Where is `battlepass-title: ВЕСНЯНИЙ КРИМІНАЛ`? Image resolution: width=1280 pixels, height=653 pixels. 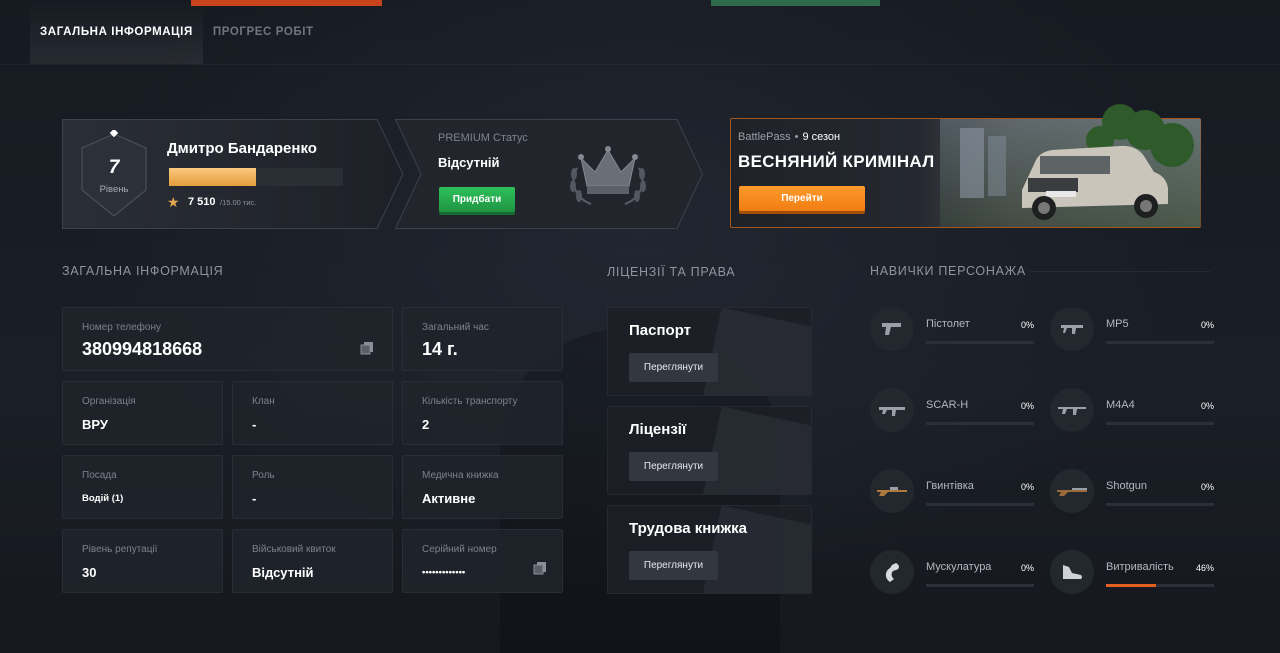 battlepass-title: ВЕСНЯНИЙ КРИМІНАЛ is located at coordinates (836, 161).